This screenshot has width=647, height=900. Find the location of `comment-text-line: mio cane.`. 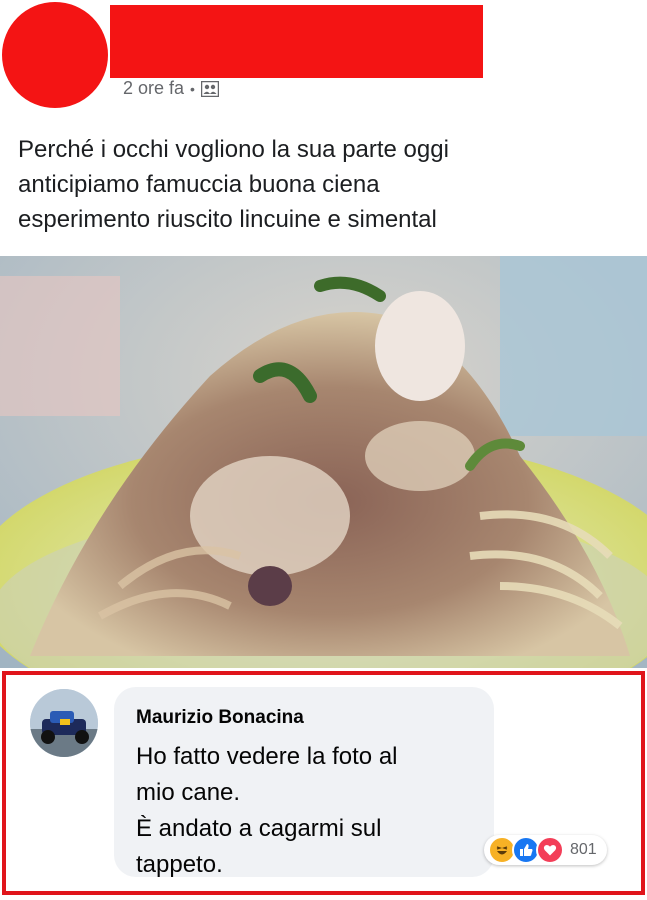

comment-text-line: mio cane. is located at coordinates (188, 792).